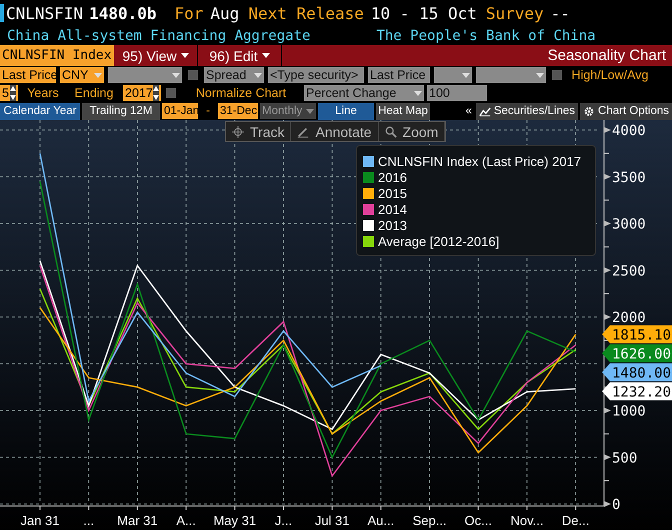 The image size is (672, 530). I want to click on legend-label: Average [2012-2016], so click(439, 241).